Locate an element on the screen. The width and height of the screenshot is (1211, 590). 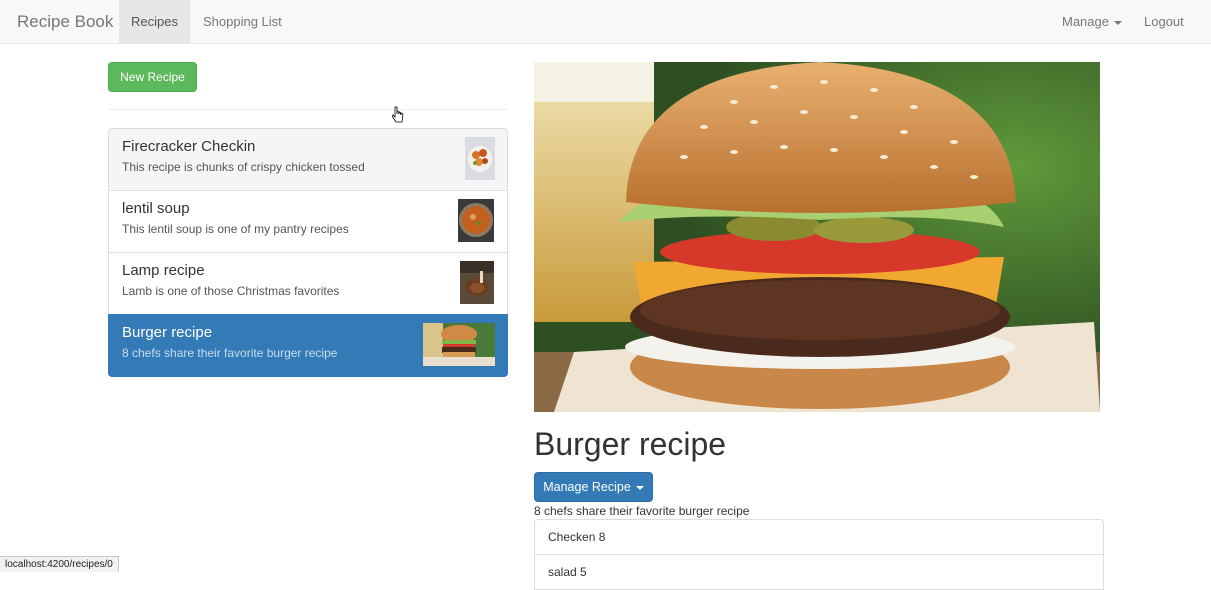
nav-recipes: Recipes is located at coordinates (154, 22).